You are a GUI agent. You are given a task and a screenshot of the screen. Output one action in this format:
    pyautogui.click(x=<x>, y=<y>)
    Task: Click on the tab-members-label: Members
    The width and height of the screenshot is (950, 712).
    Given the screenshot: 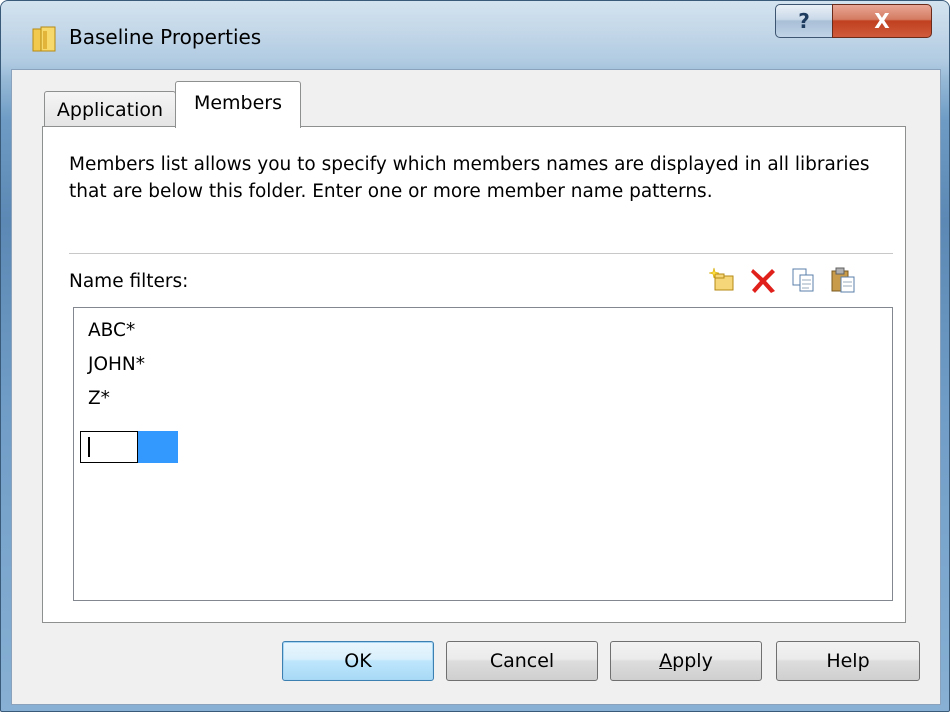 What is the action you would take?
    pyautogui.click(x=238, y=103)
    